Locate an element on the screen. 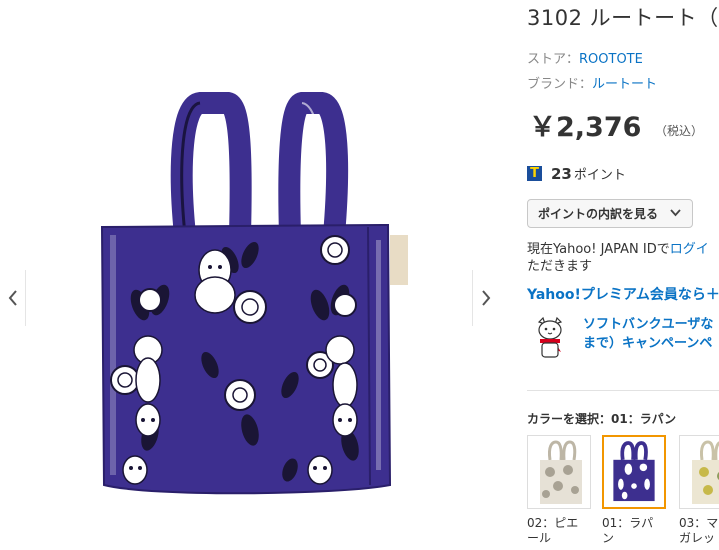 The width and height of the screenshot is (719, 550). chevron-left-icon is located at coordinates (12, 298).